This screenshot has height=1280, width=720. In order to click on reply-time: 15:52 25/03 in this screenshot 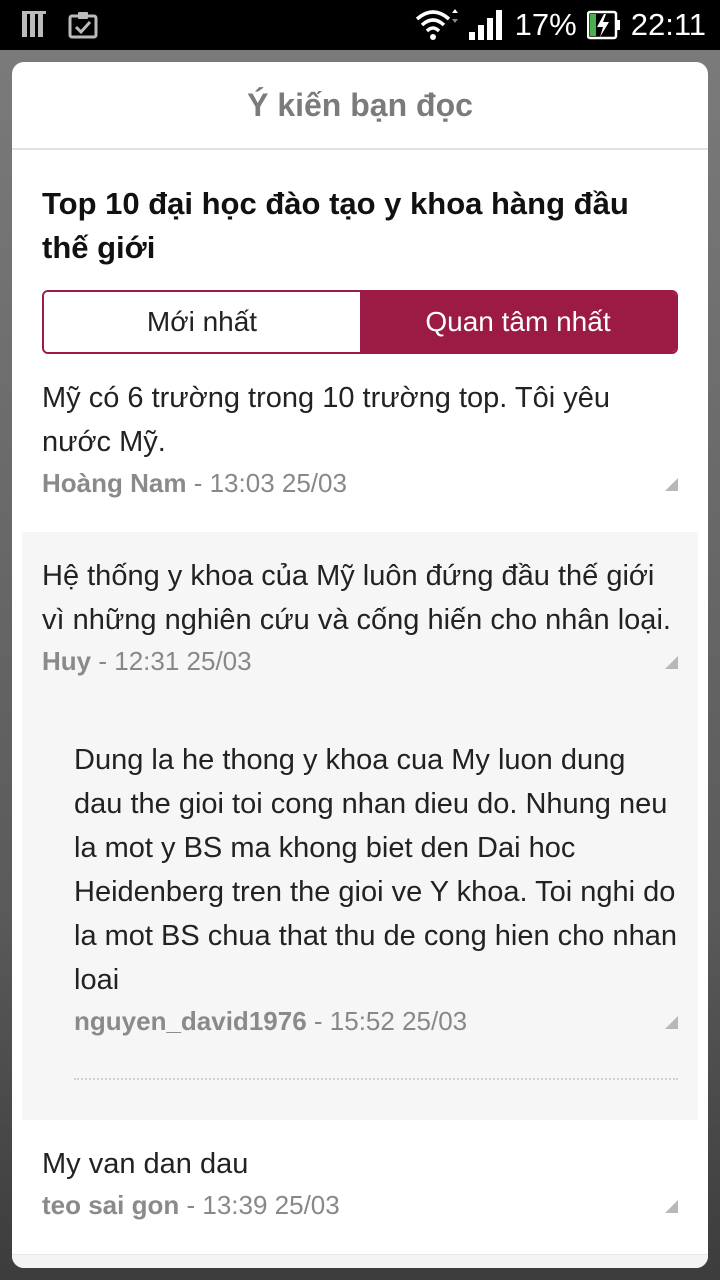, I will do `click(398, 1021)`.